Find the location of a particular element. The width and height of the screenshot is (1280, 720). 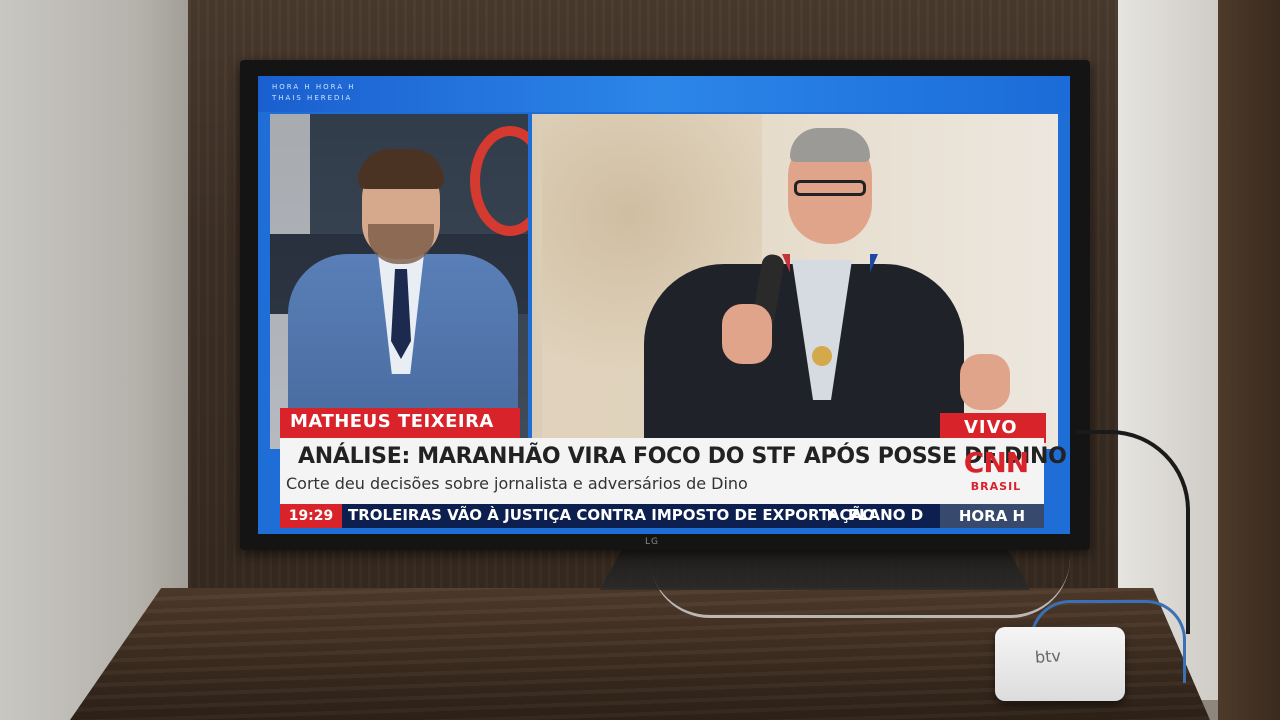

set-top-box-label: btv is located at coordinates (1048, 656).